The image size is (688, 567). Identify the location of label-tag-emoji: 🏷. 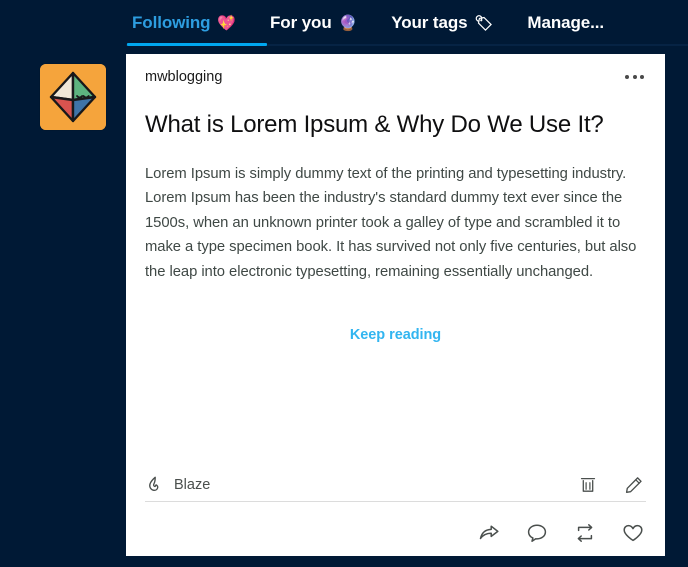
(484, 23).